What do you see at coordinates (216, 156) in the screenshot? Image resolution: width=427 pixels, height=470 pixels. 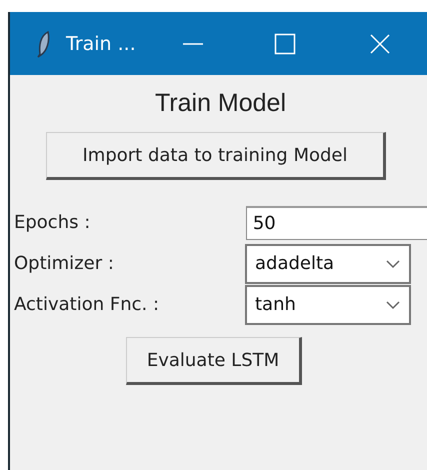 I see `import-button: Import data to training Model` at bounding box center [216, 156].